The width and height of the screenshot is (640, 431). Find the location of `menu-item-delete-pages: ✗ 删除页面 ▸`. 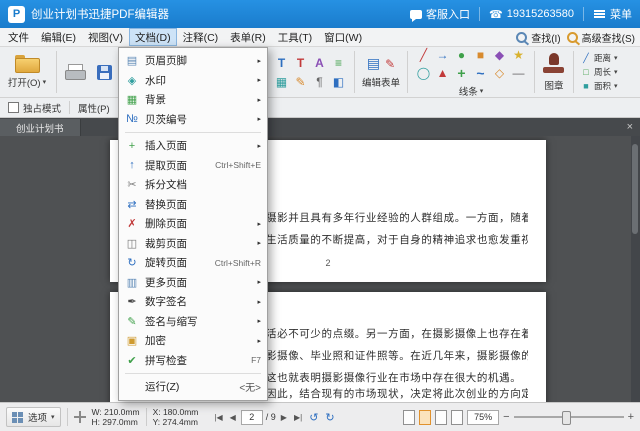

menu-item-delete-pages: ✗ 删除页面 ▸ is located at coordinates (193, 224).